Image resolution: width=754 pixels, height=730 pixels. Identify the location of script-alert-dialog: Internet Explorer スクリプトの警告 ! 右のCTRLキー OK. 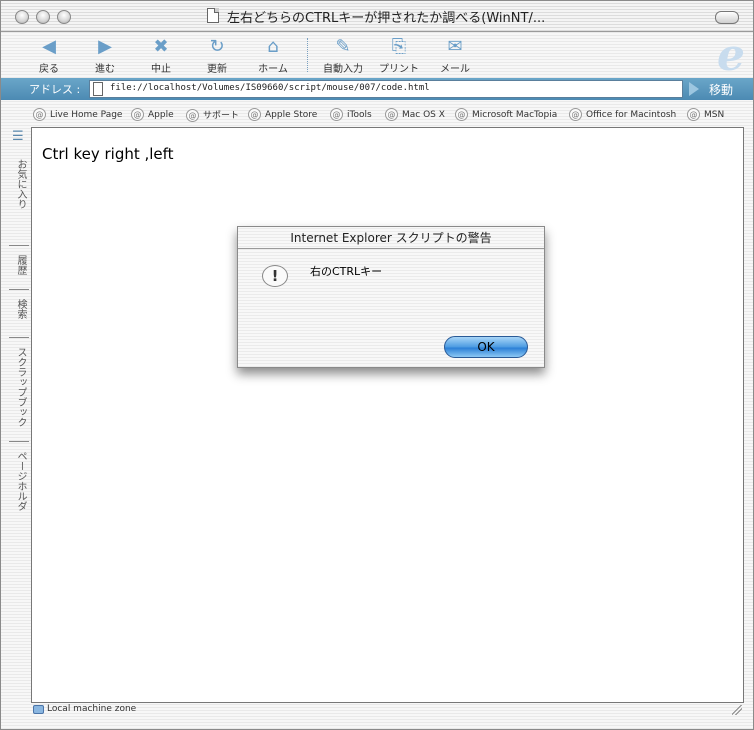
(391, 297).